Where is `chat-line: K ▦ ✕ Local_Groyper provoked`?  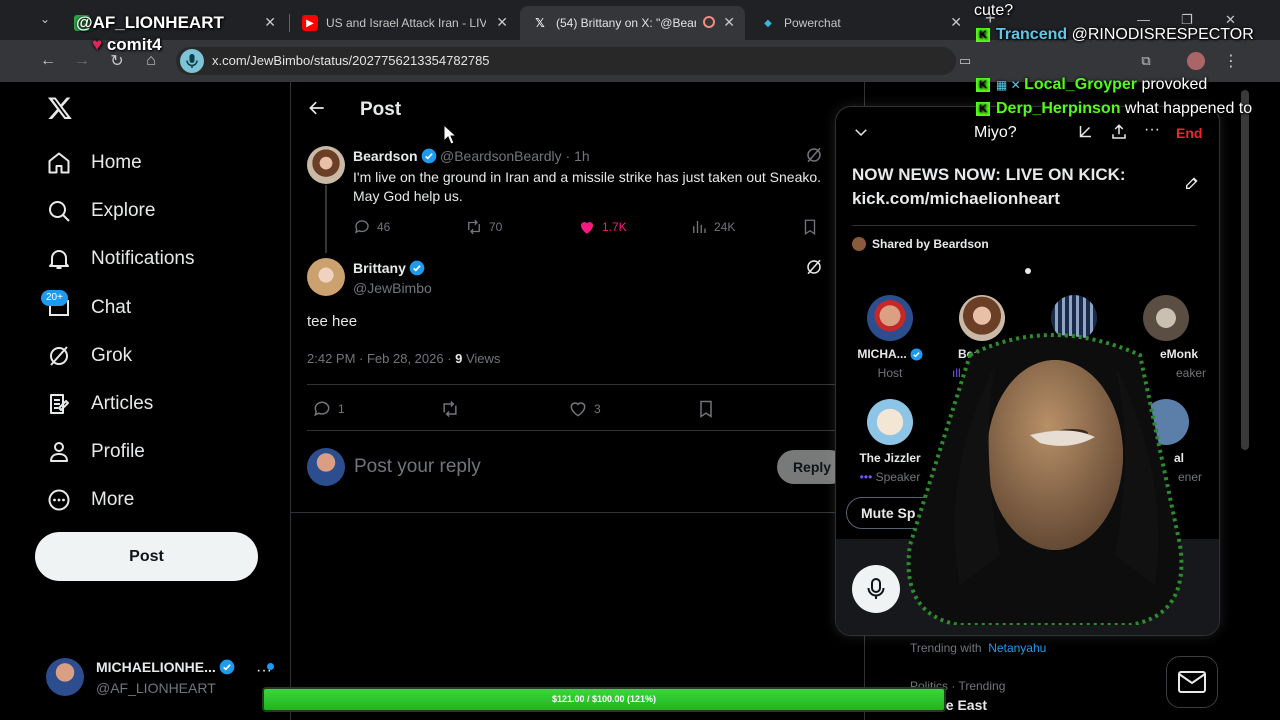
chat-line: K ▦ ✕ Local_Groyper provoked is located at coordinates (1091, 85).